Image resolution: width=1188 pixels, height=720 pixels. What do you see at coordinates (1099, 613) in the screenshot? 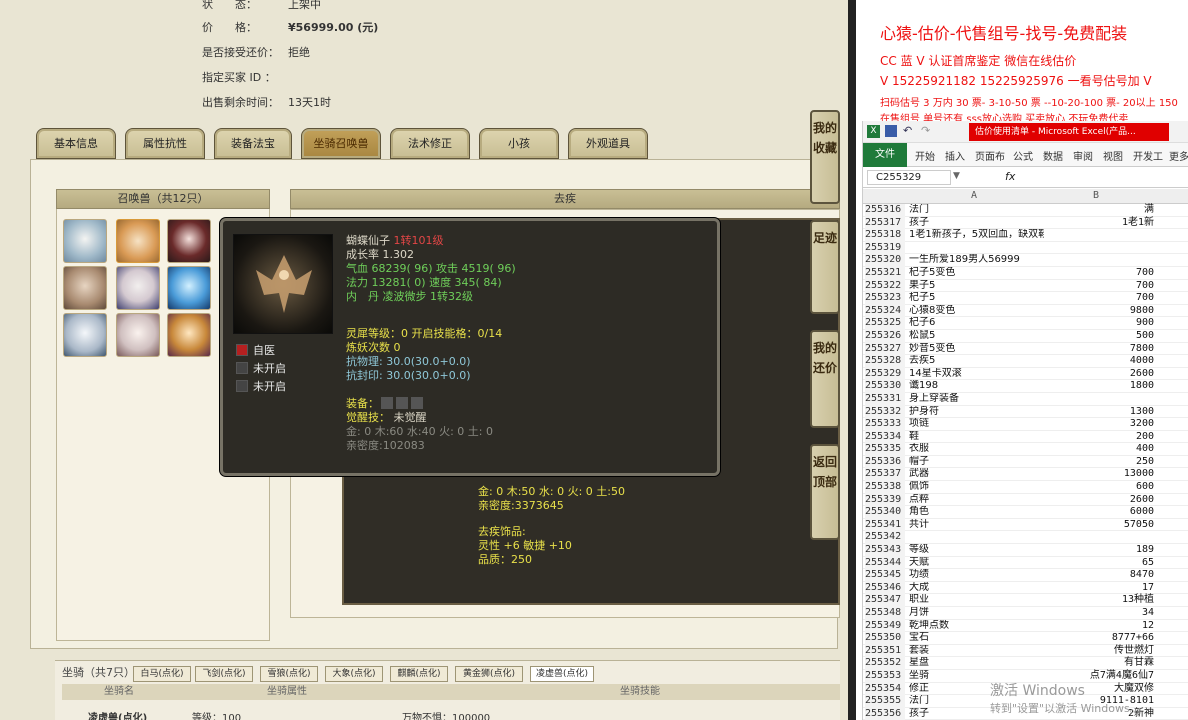
I see `cell-b: 34` at bounding box center [1099, 613].